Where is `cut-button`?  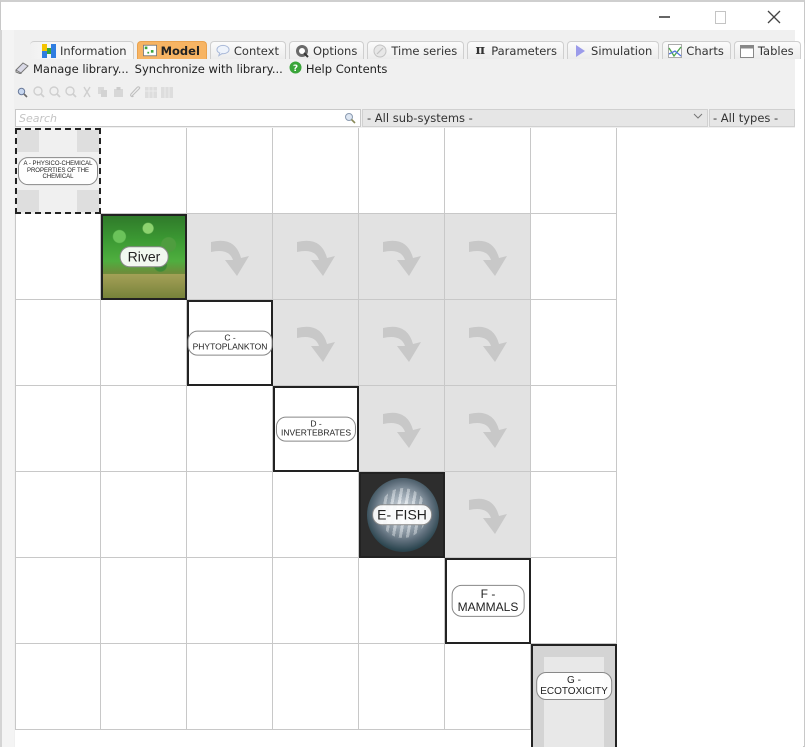
cut-button is located at coordinates (86, 92).